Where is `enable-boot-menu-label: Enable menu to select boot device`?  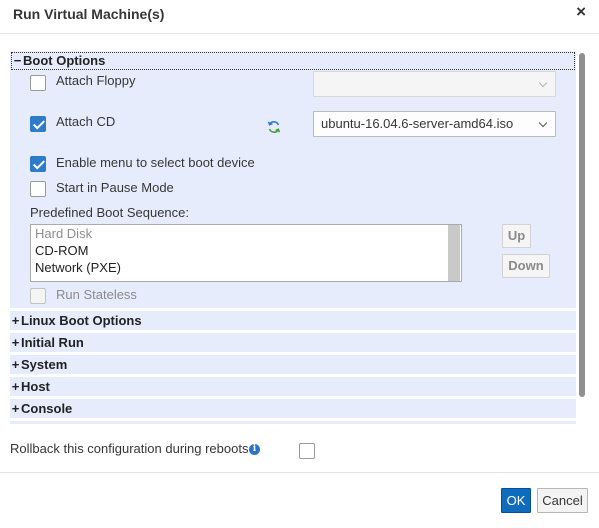 enable-boot-menu-label: Enable menu to select boot device is located at coordinates (155, 162).